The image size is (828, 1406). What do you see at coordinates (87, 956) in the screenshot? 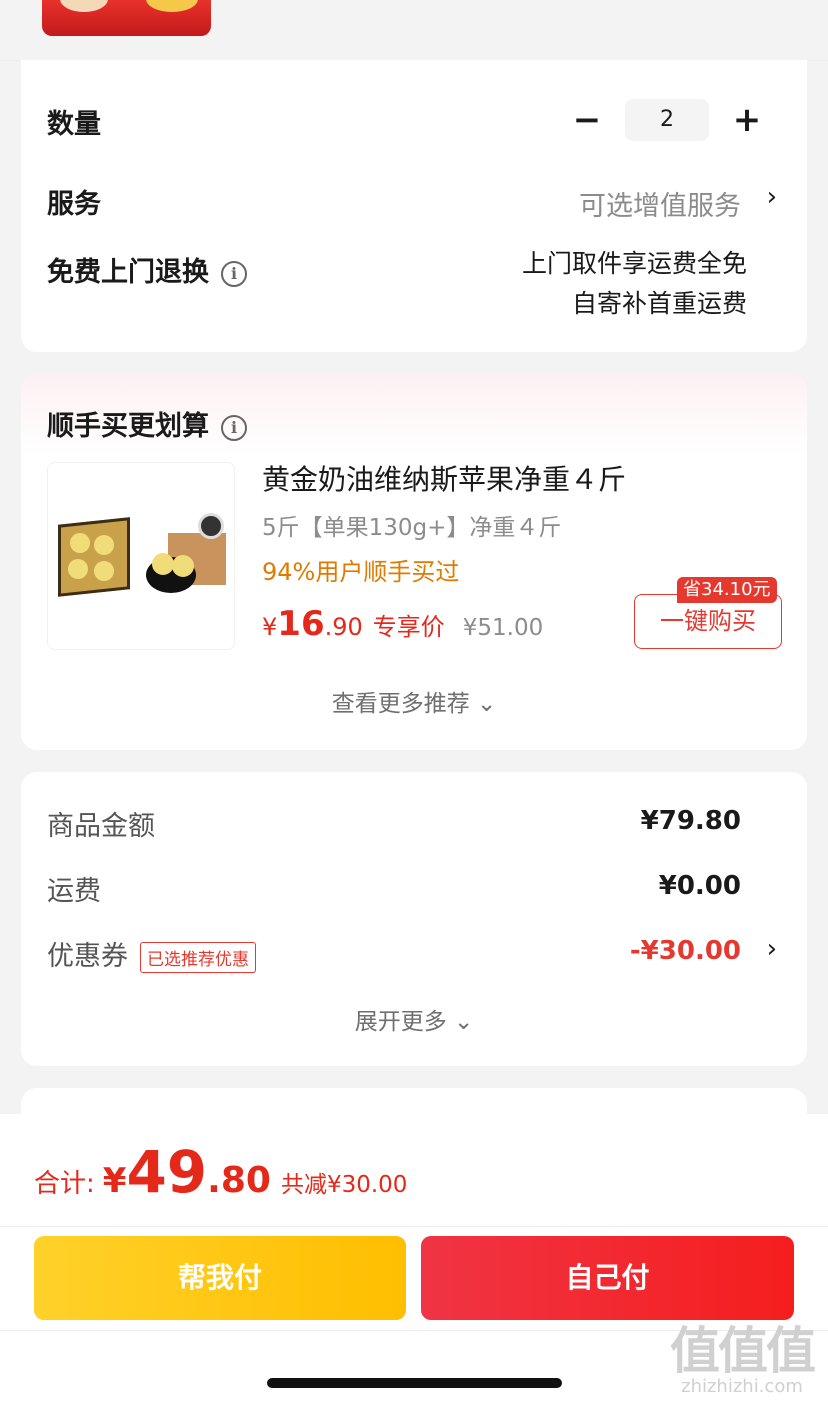
I see `coupon-label-text: 优惠券` at bounding box center [87, 956].